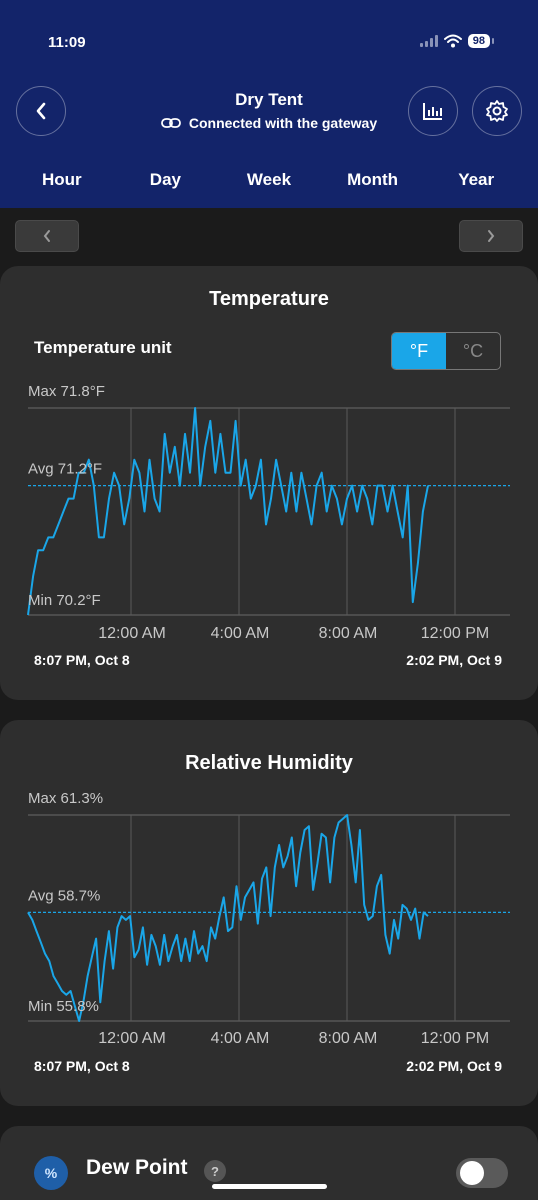 The width and height of the screenshot is (538, 1200). What do you see at coordinates (64, 600) in the screenshot?
I see `temperature-min-label: Min 70.2°F` at bounding box center [64, 600].